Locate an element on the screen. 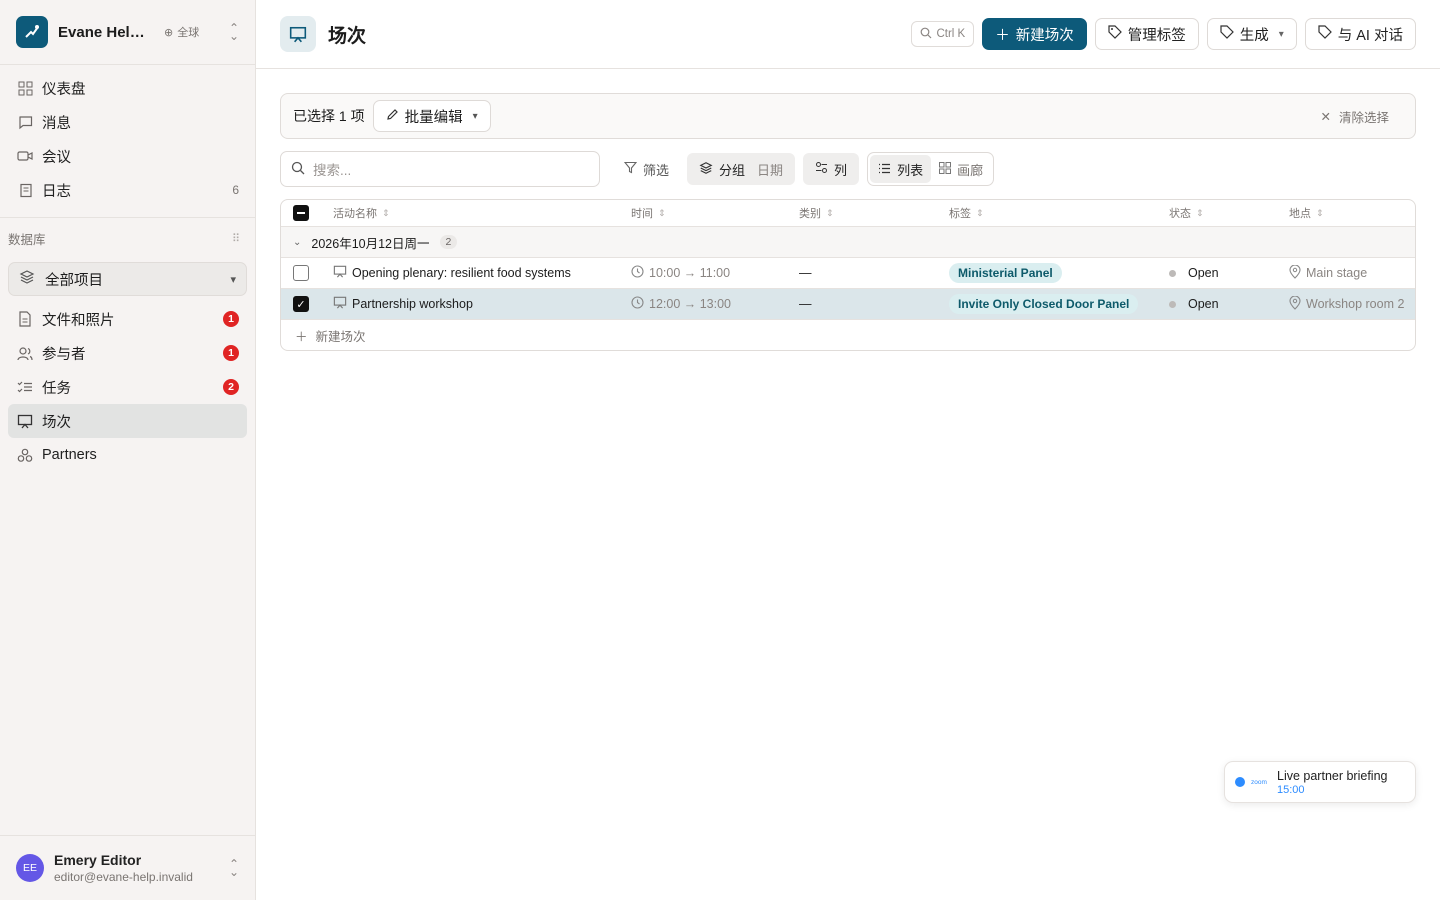  filter-icon is located at coordinates (630, 169).